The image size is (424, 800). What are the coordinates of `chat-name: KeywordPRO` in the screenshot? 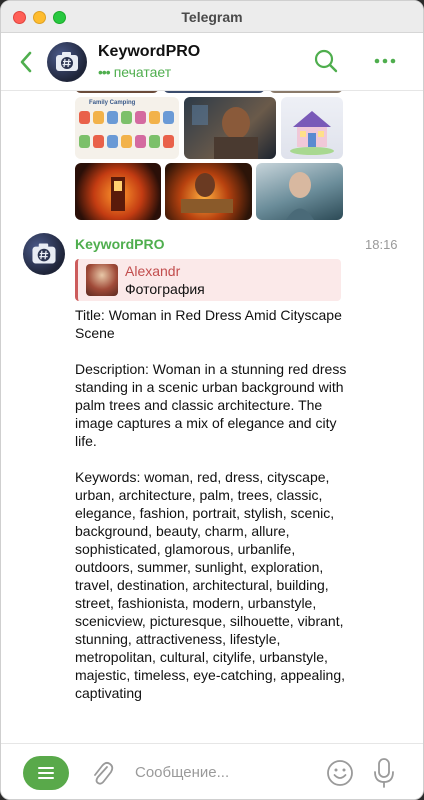 It's located at (149, 52).